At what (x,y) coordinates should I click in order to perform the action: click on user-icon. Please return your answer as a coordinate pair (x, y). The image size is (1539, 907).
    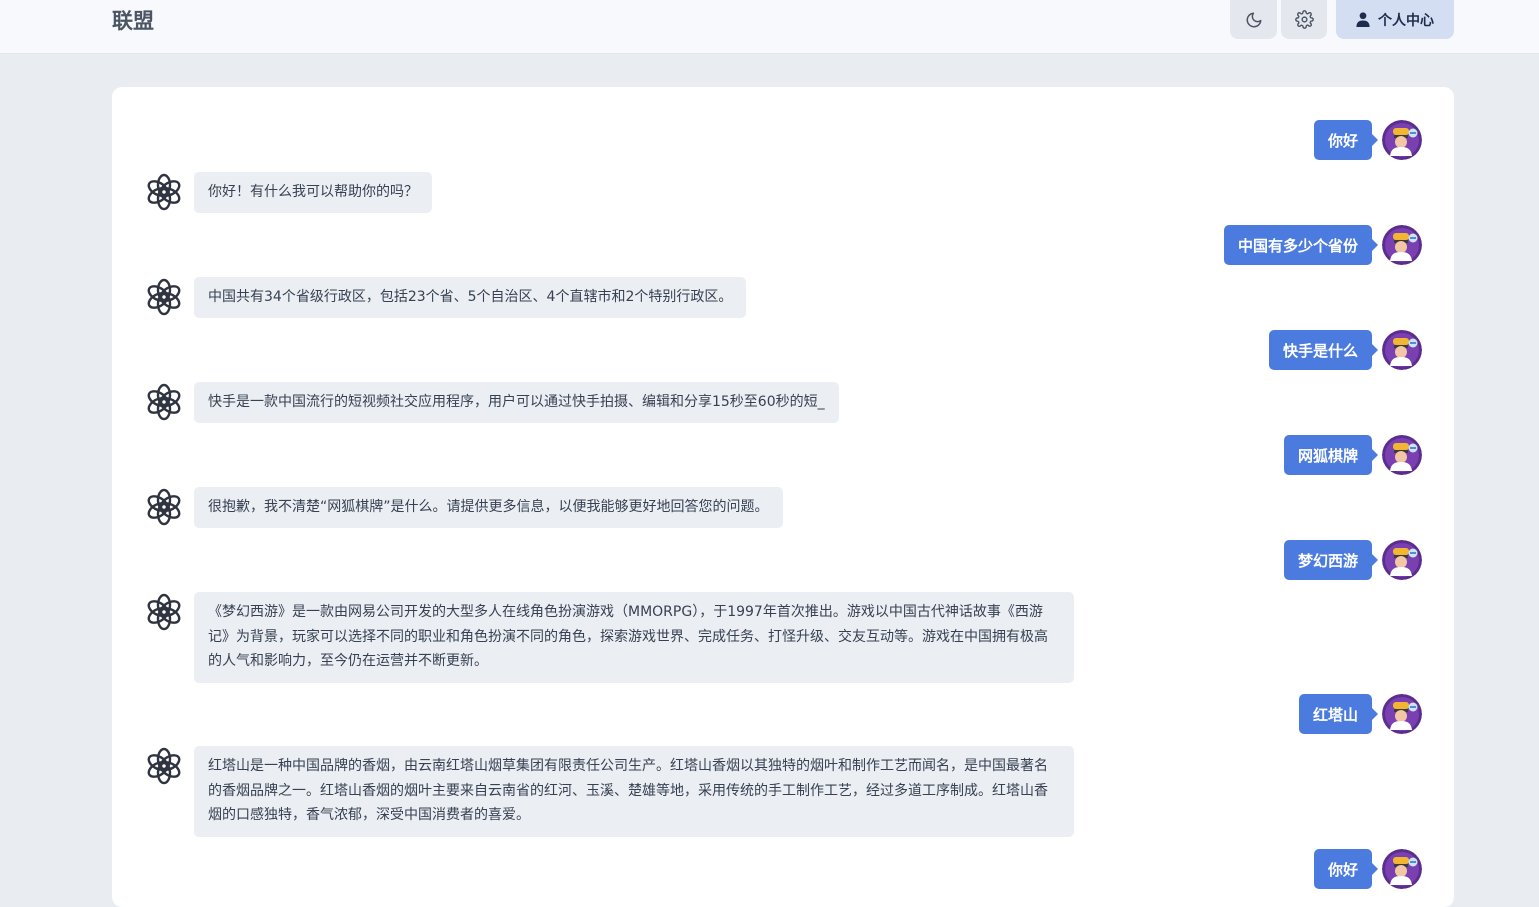
    Looking at the image, I should click on (1363, 19).